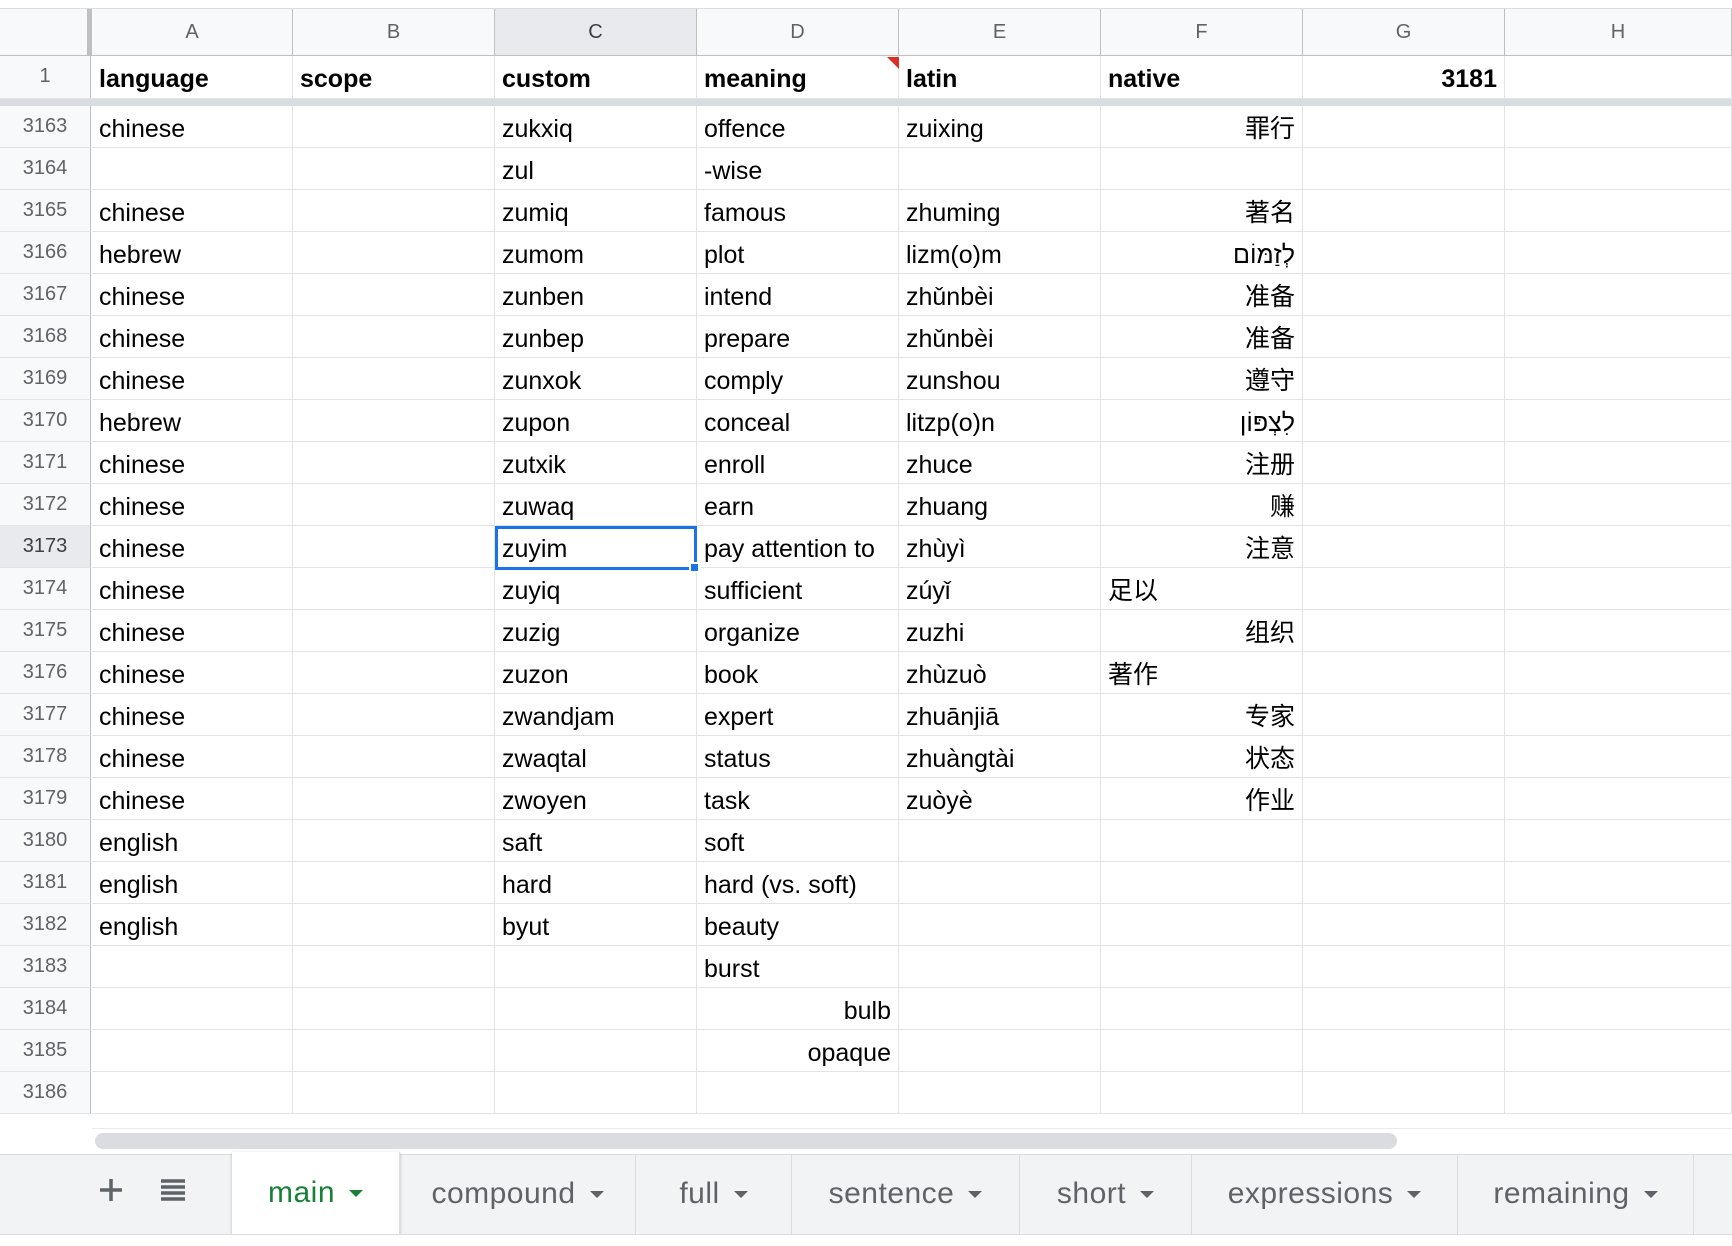  I want to click on cell-language: english, so click(192, 925).